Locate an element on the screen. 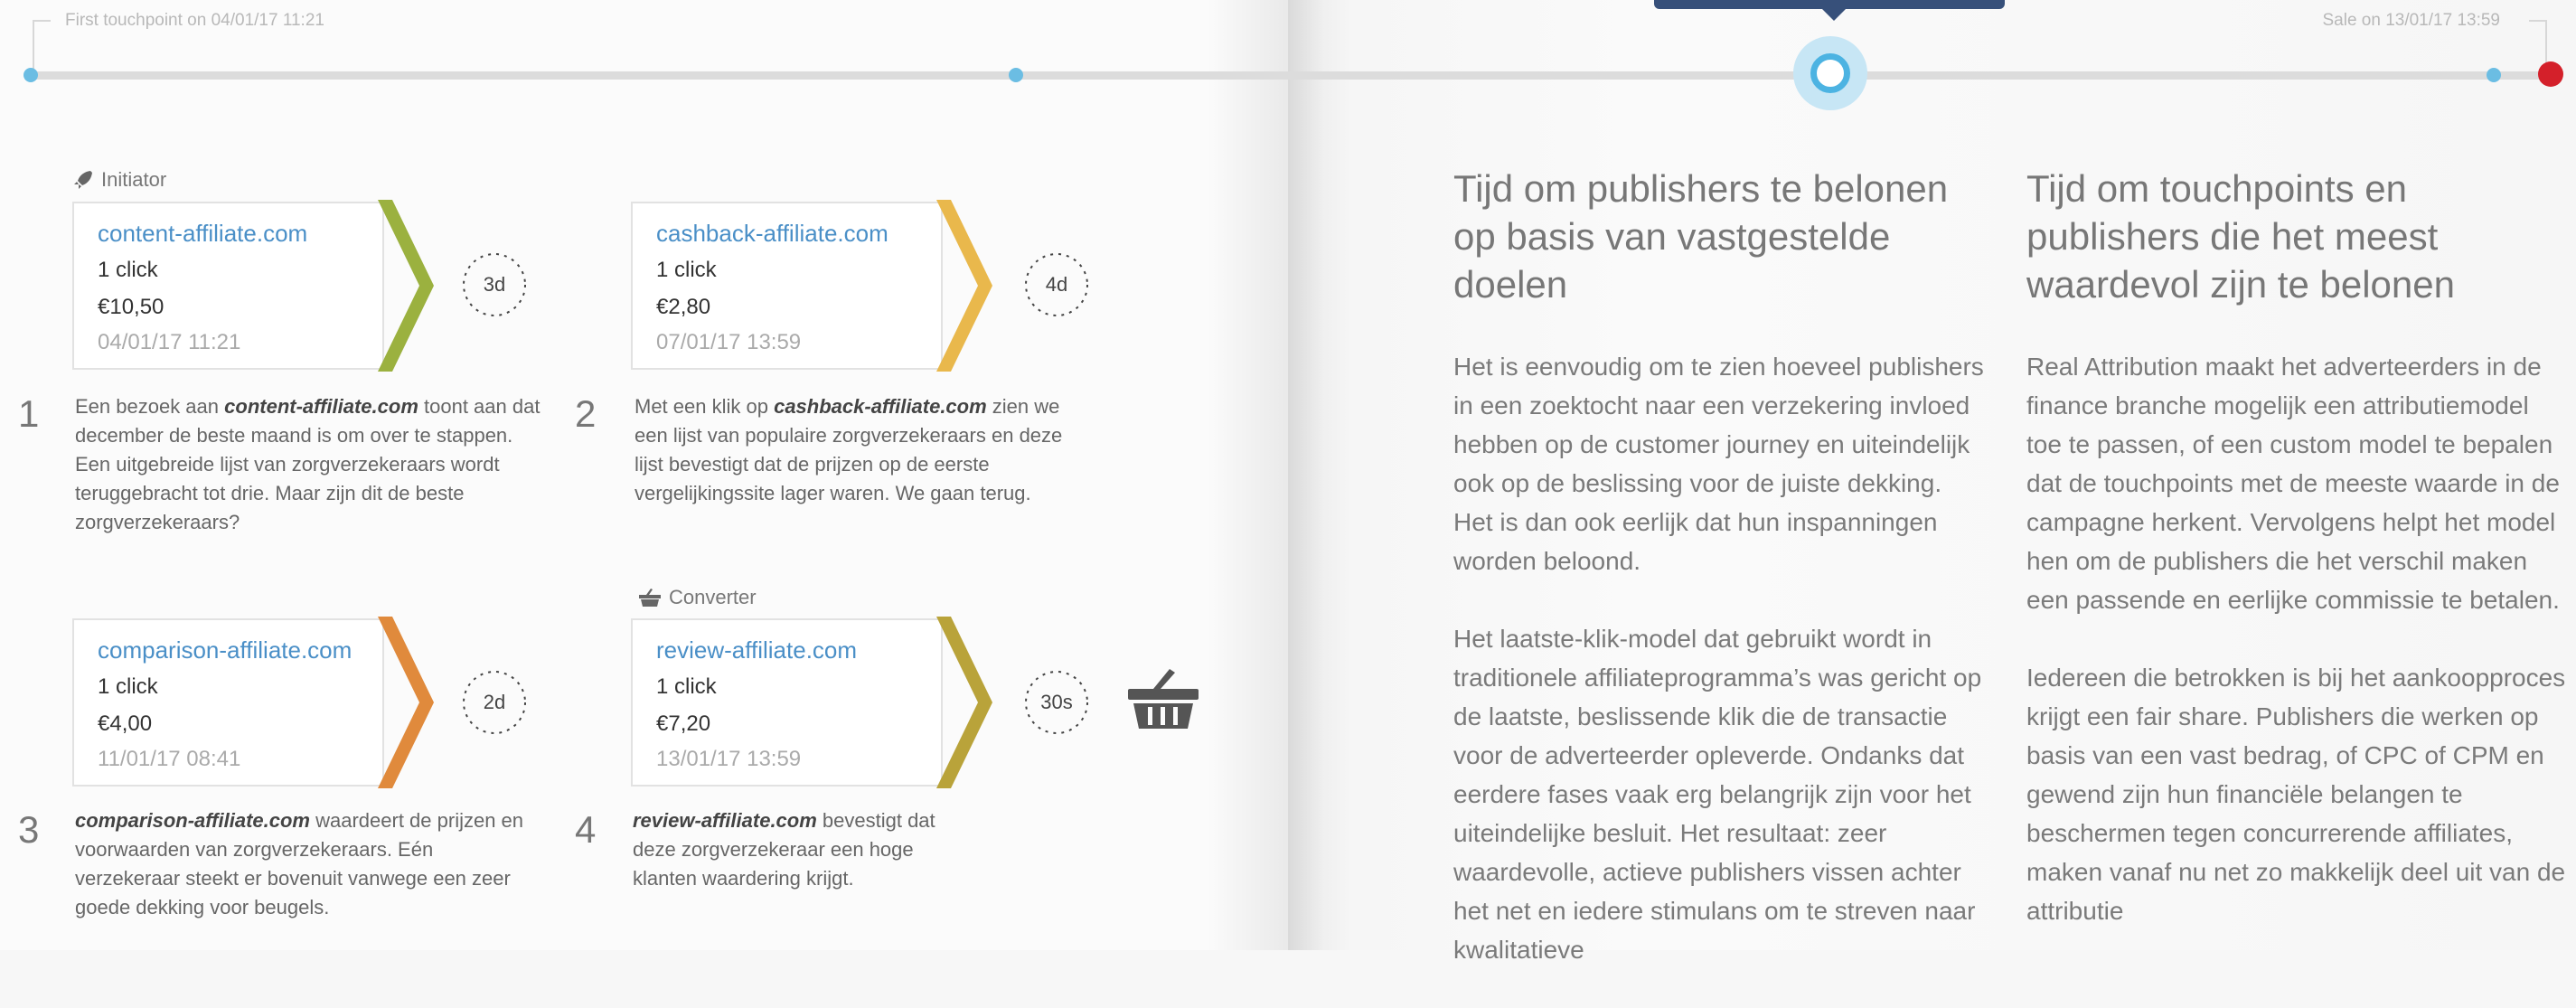 Image resolution: width=2576 pixels, height=1008 pixels. step-text-before: Een bezoek aan is located at coordinates (150, 406).